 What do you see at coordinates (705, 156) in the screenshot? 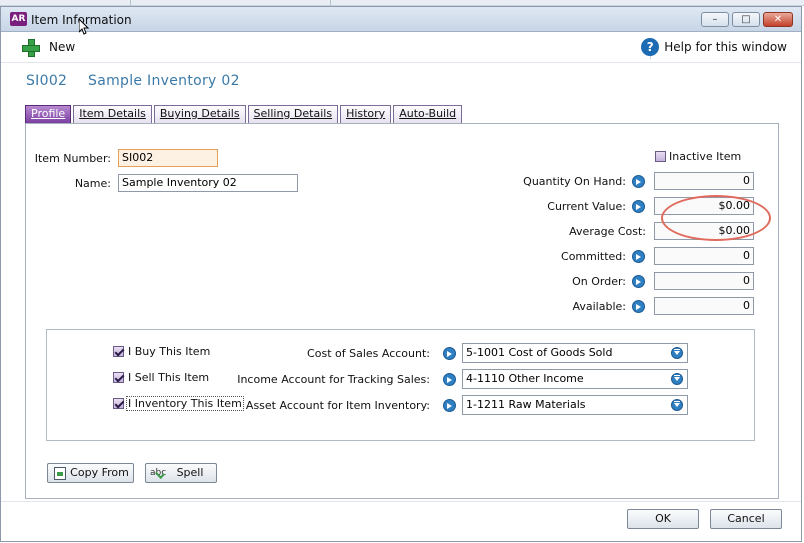
I see `inactive-item-label: Inactive Item` at bounding box center [705, 156].